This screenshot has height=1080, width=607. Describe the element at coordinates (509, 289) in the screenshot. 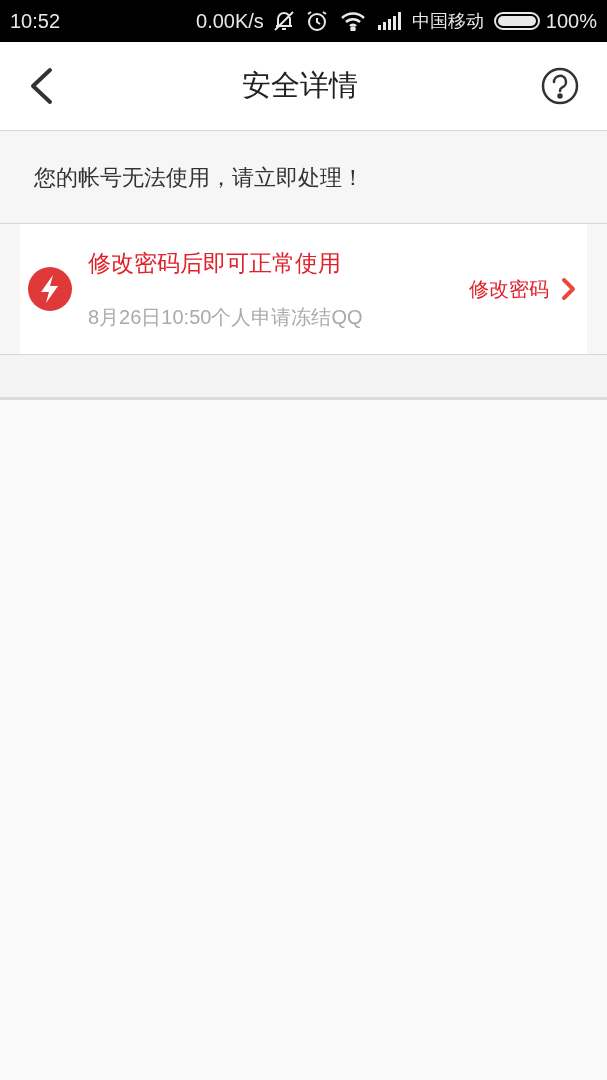

I see `change-password-link: 修改密码` at that location.